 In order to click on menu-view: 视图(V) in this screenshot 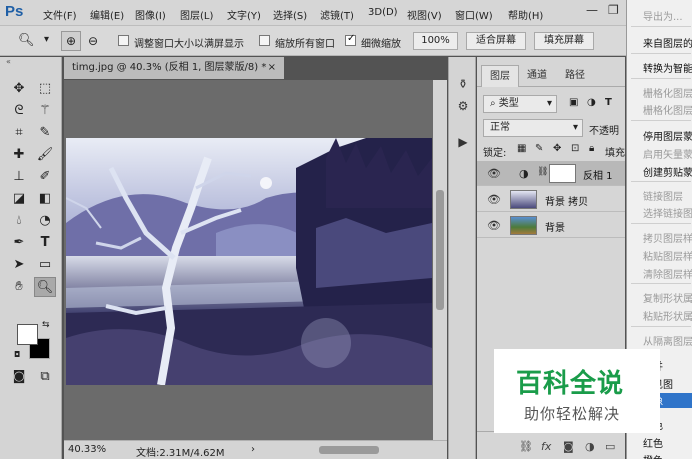, I will do `click(424, 14)`.